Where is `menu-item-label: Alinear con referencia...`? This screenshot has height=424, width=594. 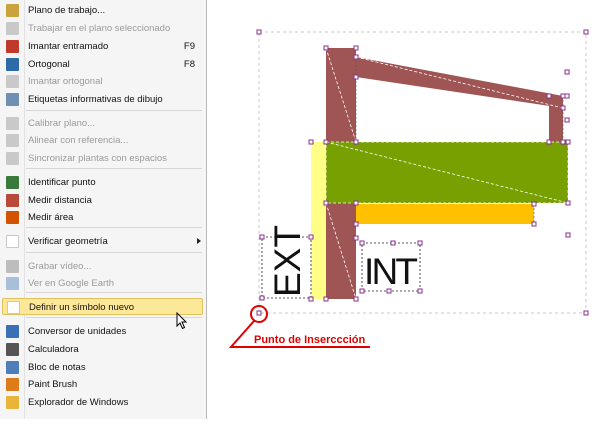
menu-item-label: Alinear con referencia... is located at coordinates (78, 140).